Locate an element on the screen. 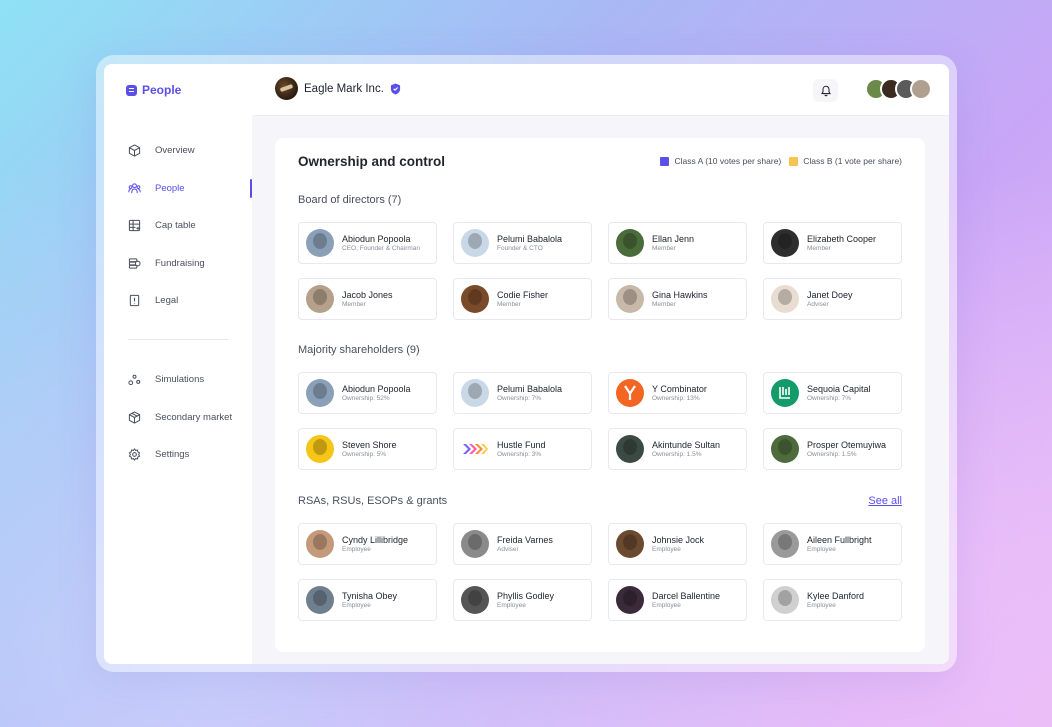 This screenshot has width=1052, height=727. person-info: Johnsie Jock Employee is located at coordinates (678, 544).